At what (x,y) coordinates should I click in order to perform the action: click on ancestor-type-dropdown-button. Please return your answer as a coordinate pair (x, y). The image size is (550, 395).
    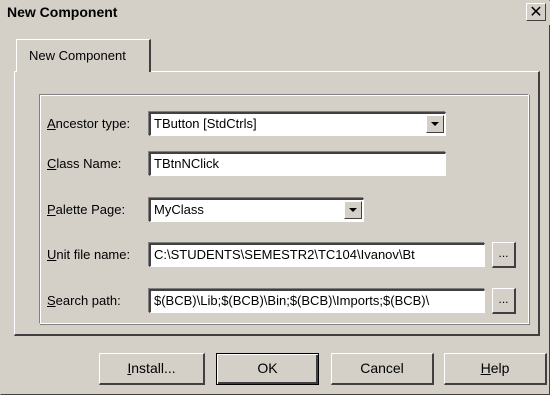
    Looking at the image, I should click on (435, 124).